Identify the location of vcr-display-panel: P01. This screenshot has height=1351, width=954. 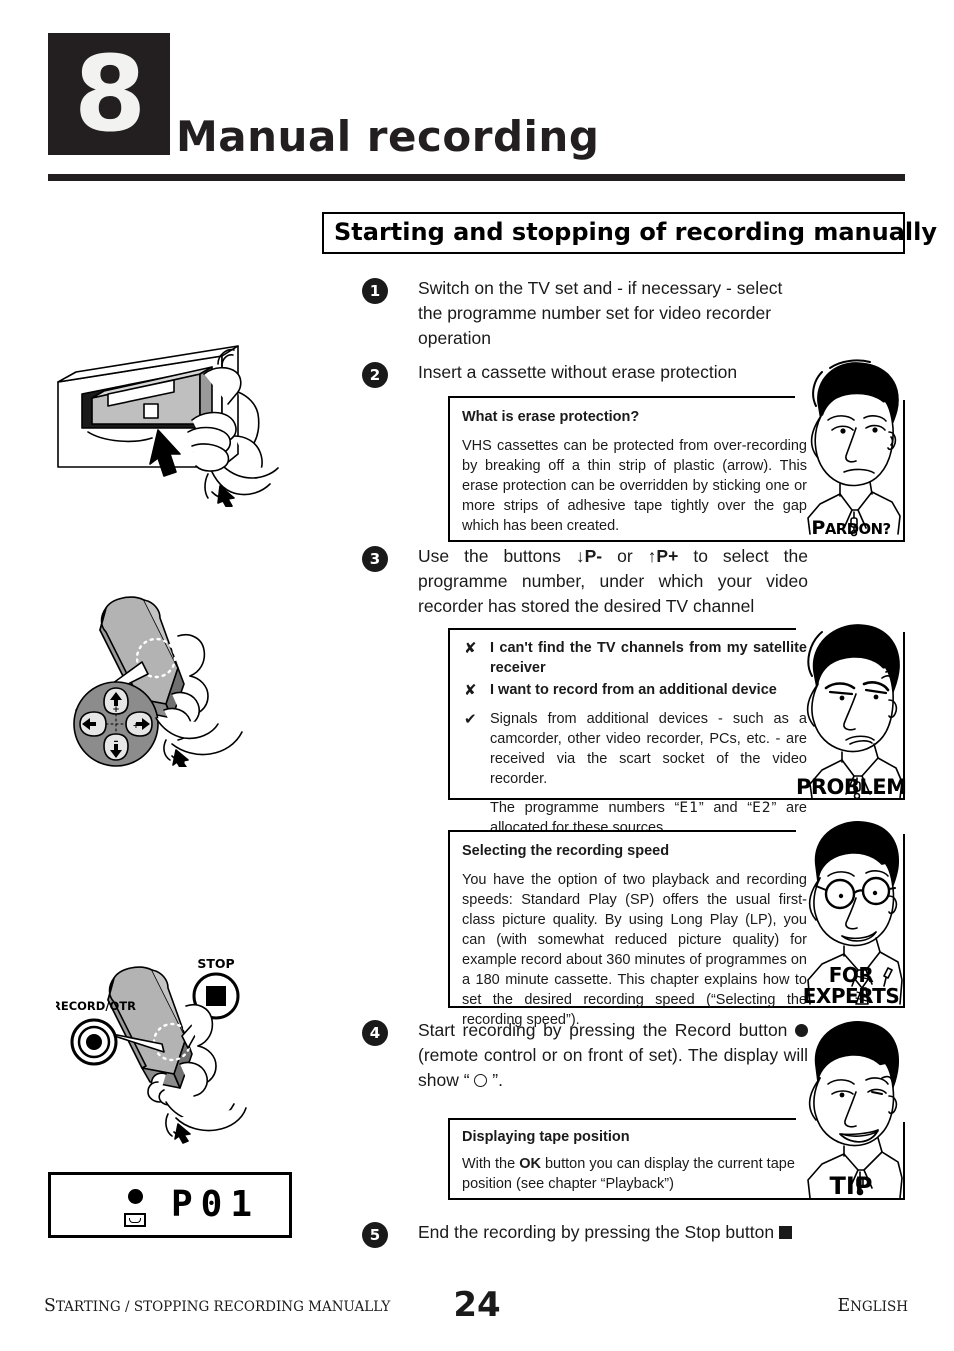
(170, 1205).